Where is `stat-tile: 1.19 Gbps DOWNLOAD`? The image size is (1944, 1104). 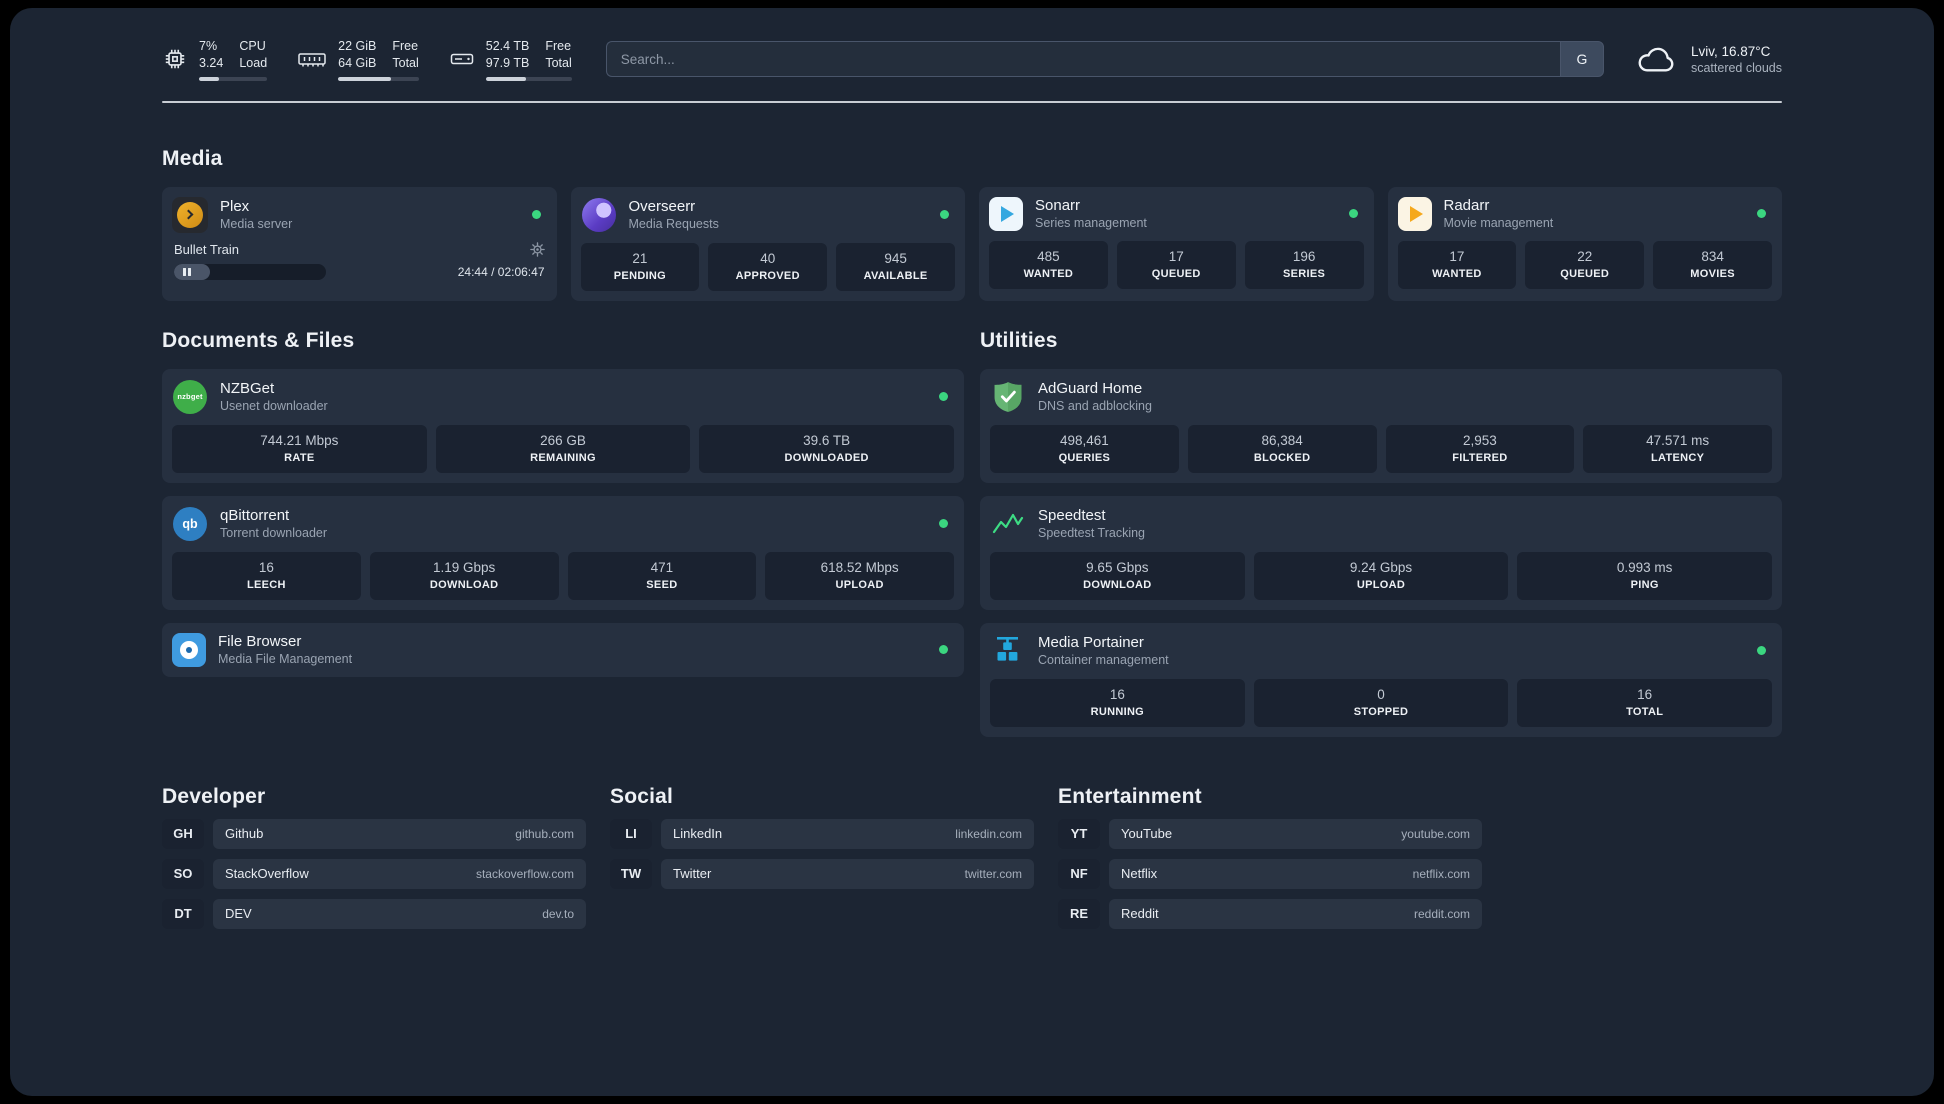
stat-tile: 1.19 Gbps DOWNLOAD is located at coordinates (464, 575).